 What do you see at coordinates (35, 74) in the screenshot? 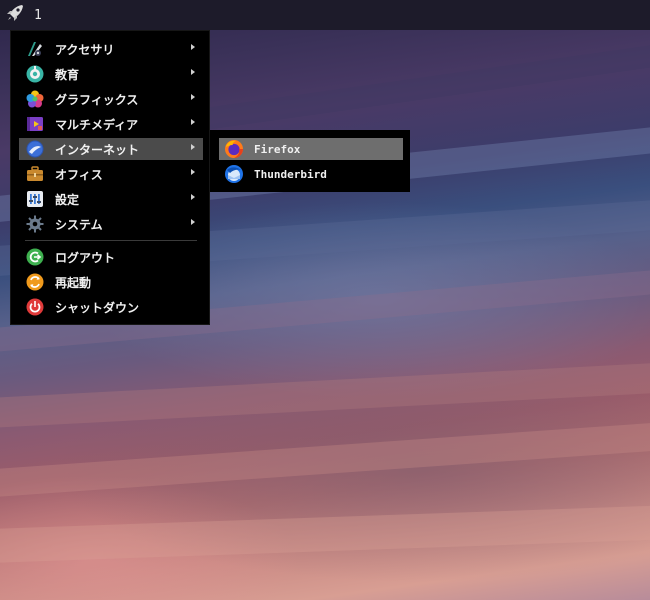
I see `education-icon` at bounding box center [35, 74].